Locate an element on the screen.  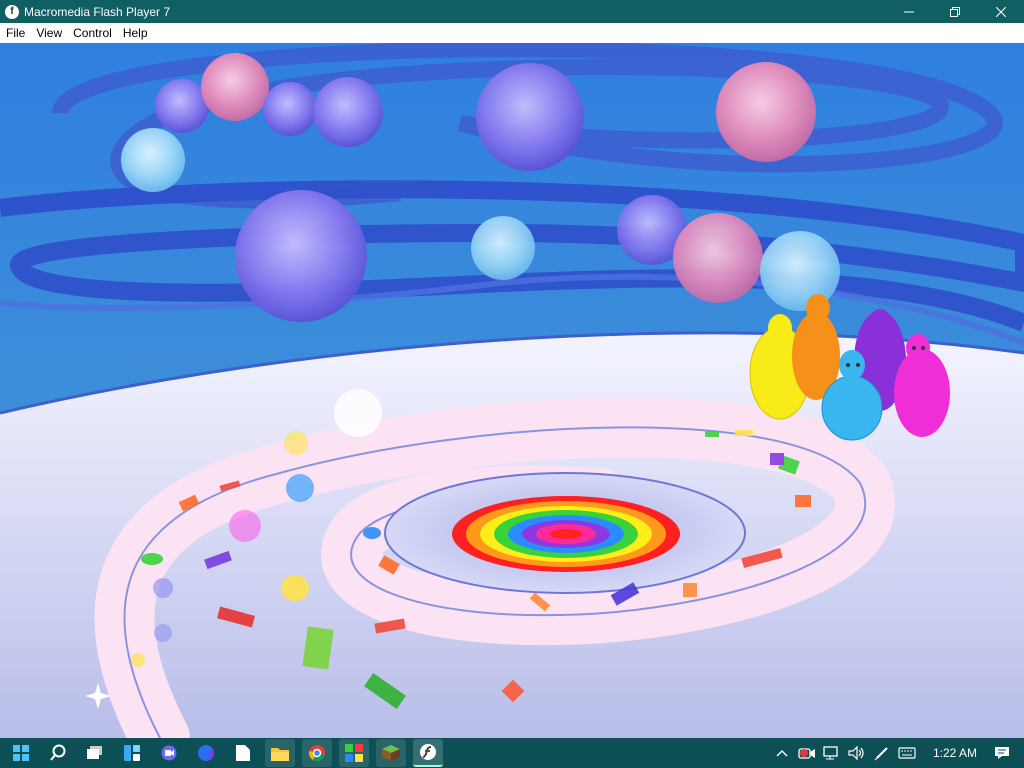
volume-icon is located at coordinates (857, 753).